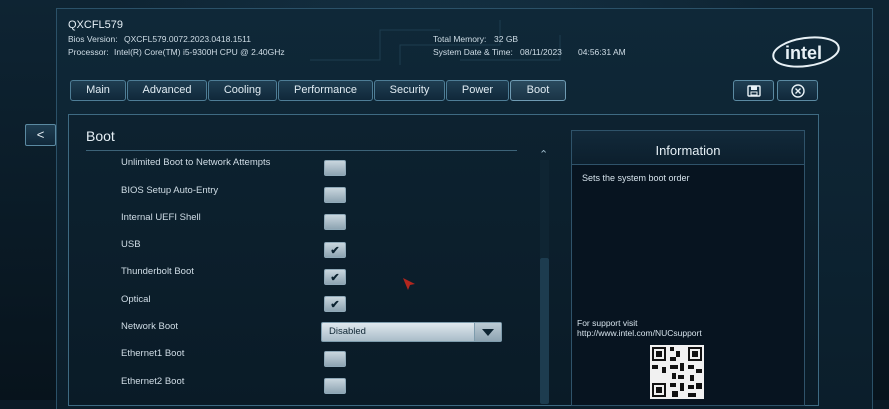 The height and width of the screenshot is (409, 889). What do you see at coordinates (136, 299) in the screenshot?
I see `label-optical: Optical` at bounding box center [136, 299].